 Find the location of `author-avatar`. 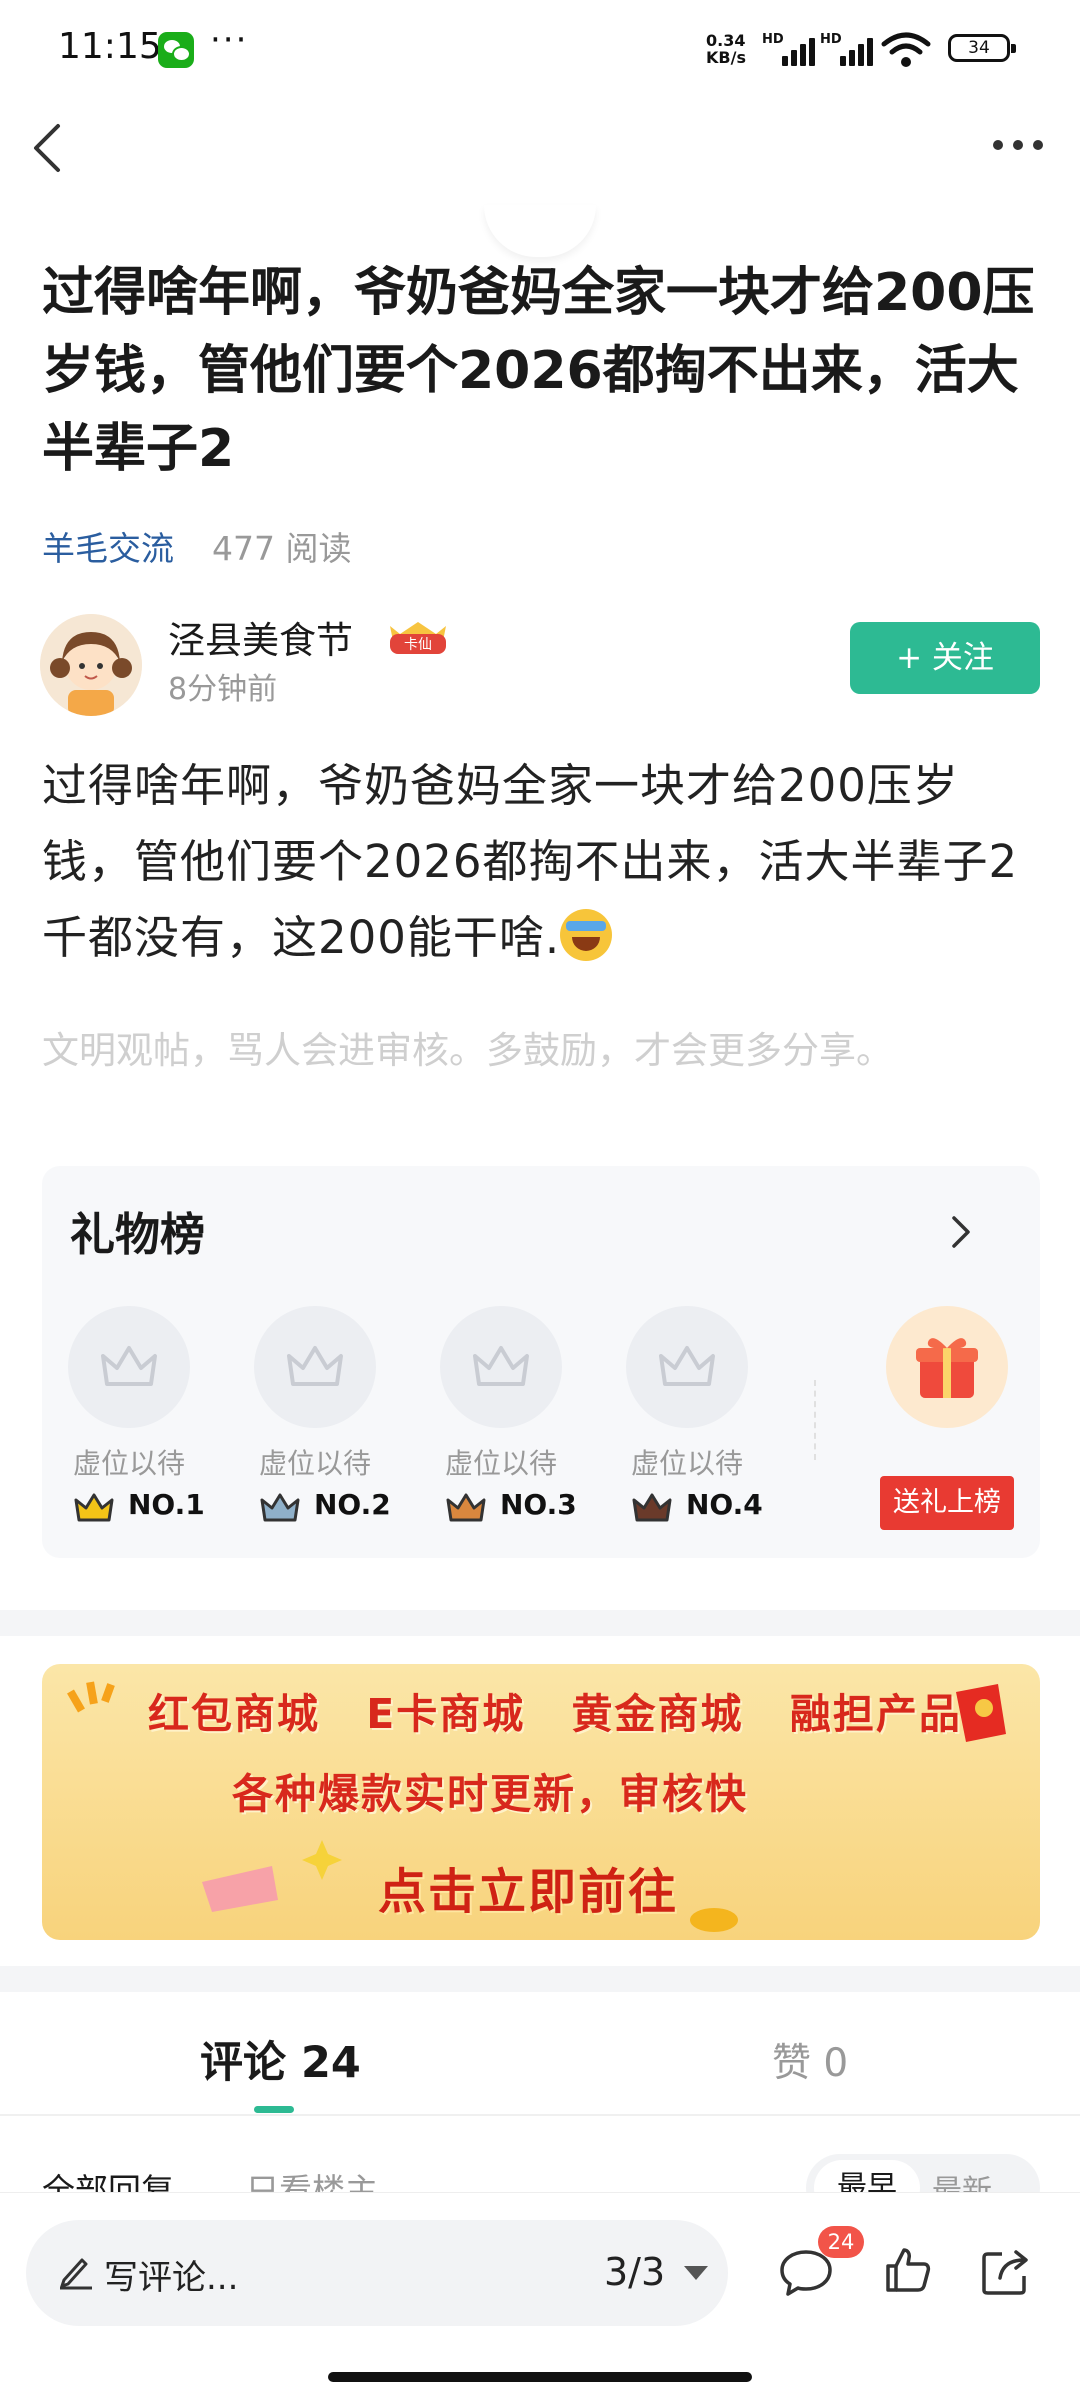

author-avatar is located at coordinates (91, 665).